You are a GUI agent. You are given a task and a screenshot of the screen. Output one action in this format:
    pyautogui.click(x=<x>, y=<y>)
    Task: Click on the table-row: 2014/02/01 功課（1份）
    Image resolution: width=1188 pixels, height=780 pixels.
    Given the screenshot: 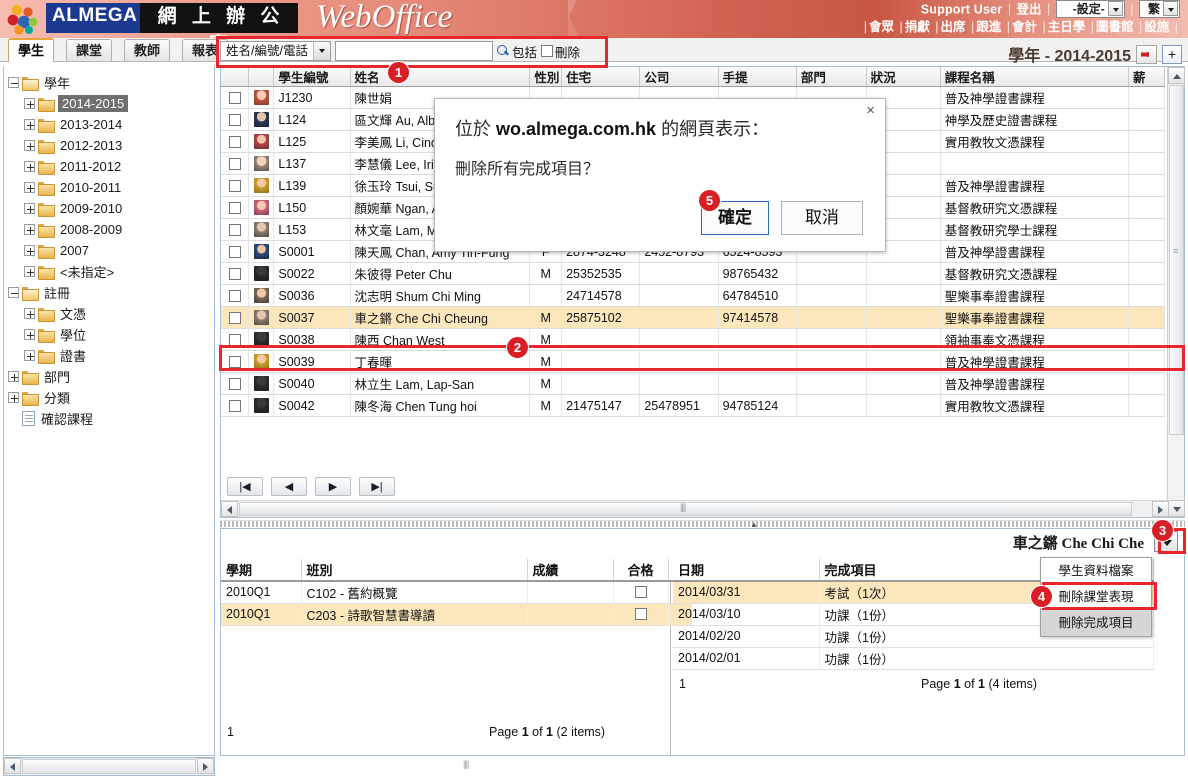 What is the action you would take?
    pyautogui.click(x=913, y=658)
    